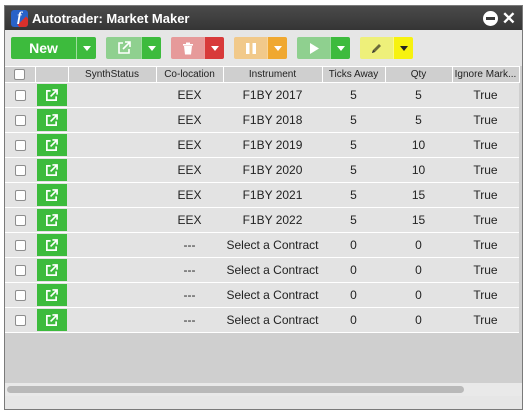  I want to click on table-row: EEX F1BY 2021 5 15 True, so click(262, 195).